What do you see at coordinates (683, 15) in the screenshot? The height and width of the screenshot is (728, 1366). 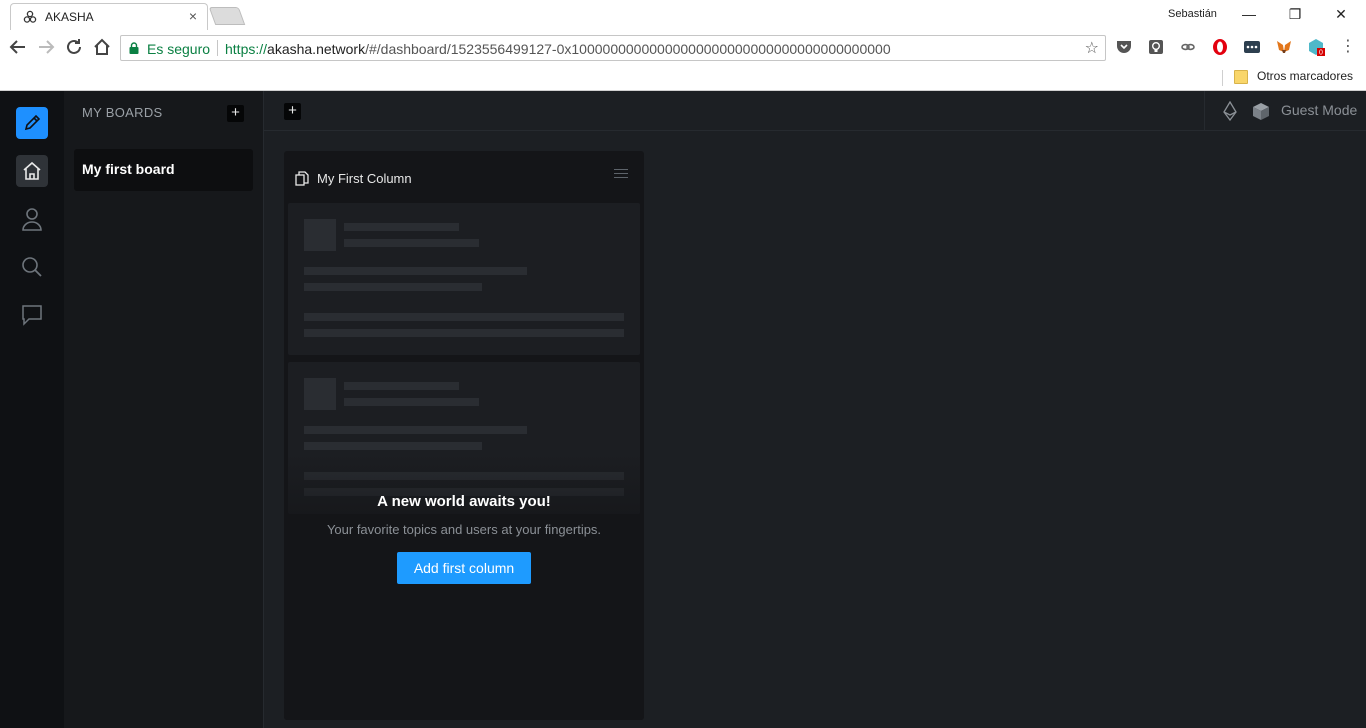 I see `browser-tab-bar: AKASHA × Sebastián — ❐ ✕` at bounding box center [683, 15].